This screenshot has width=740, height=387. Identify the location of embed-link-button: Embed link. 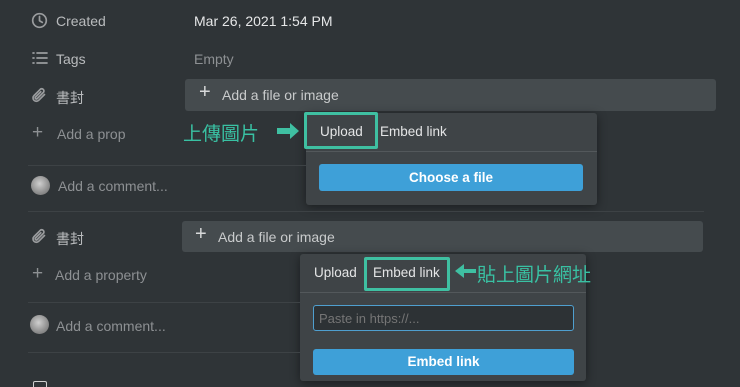
(443, 362).